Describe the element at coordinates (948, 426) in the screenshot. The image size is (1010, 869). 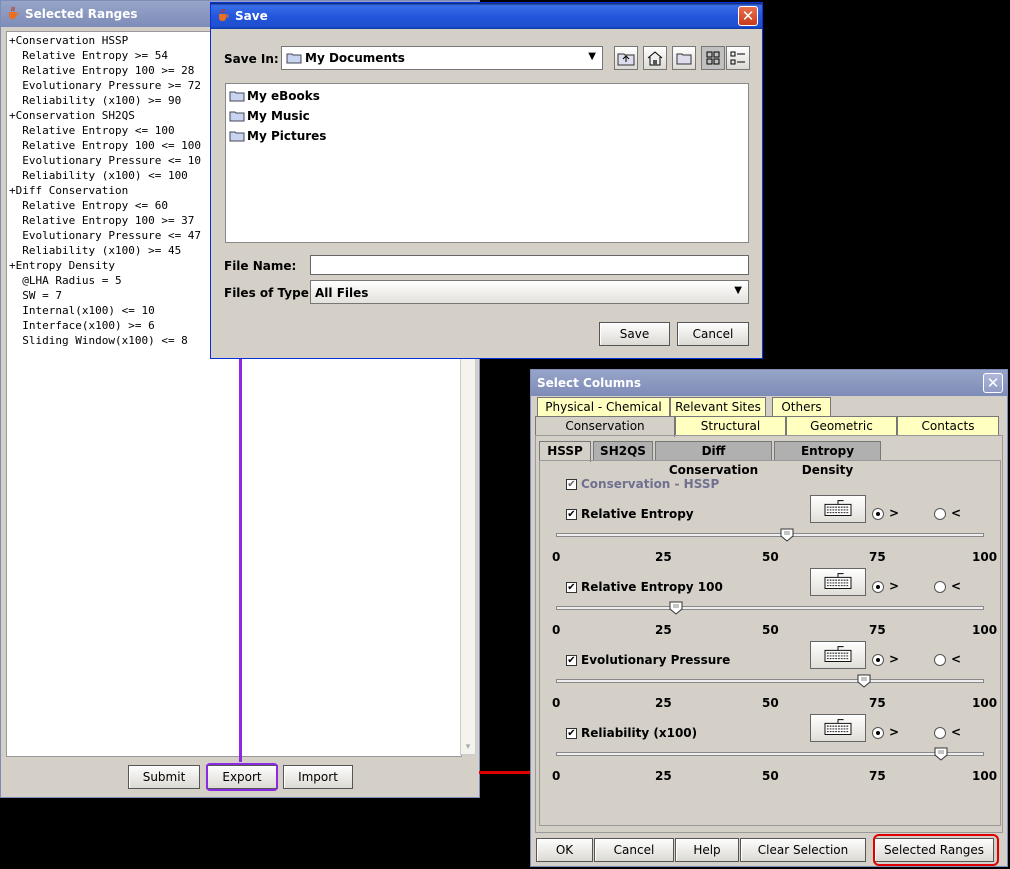
I see `tab-row2-item: Contacts` at that location.